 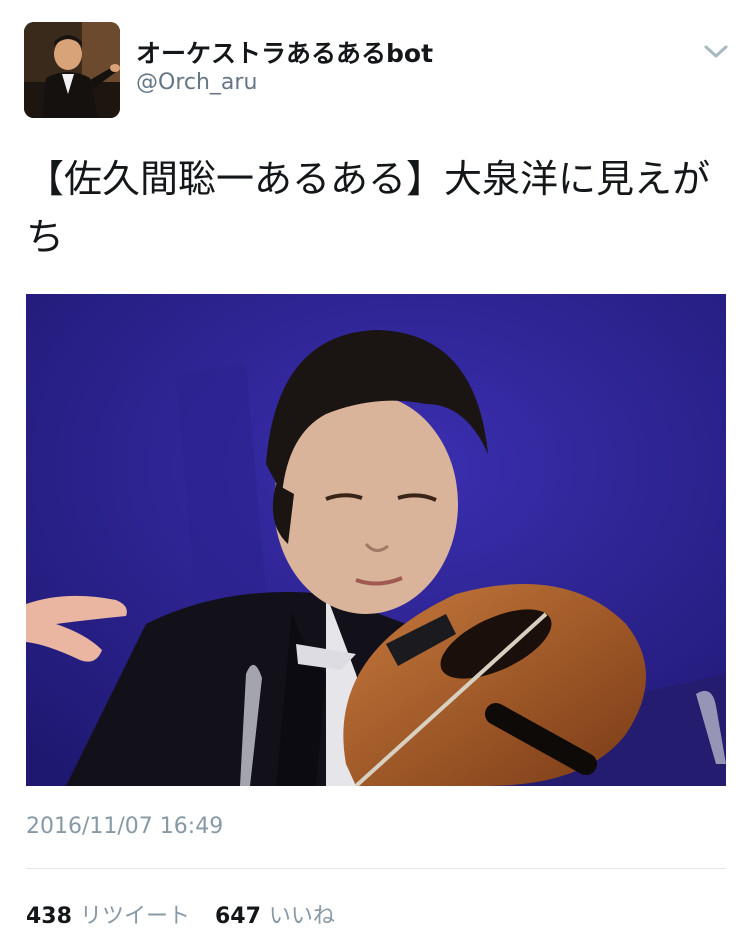 What do you see at coordinates (237, 916) in the screenshot?
I see `likes-count: 647` at bounding box center [237, 916].